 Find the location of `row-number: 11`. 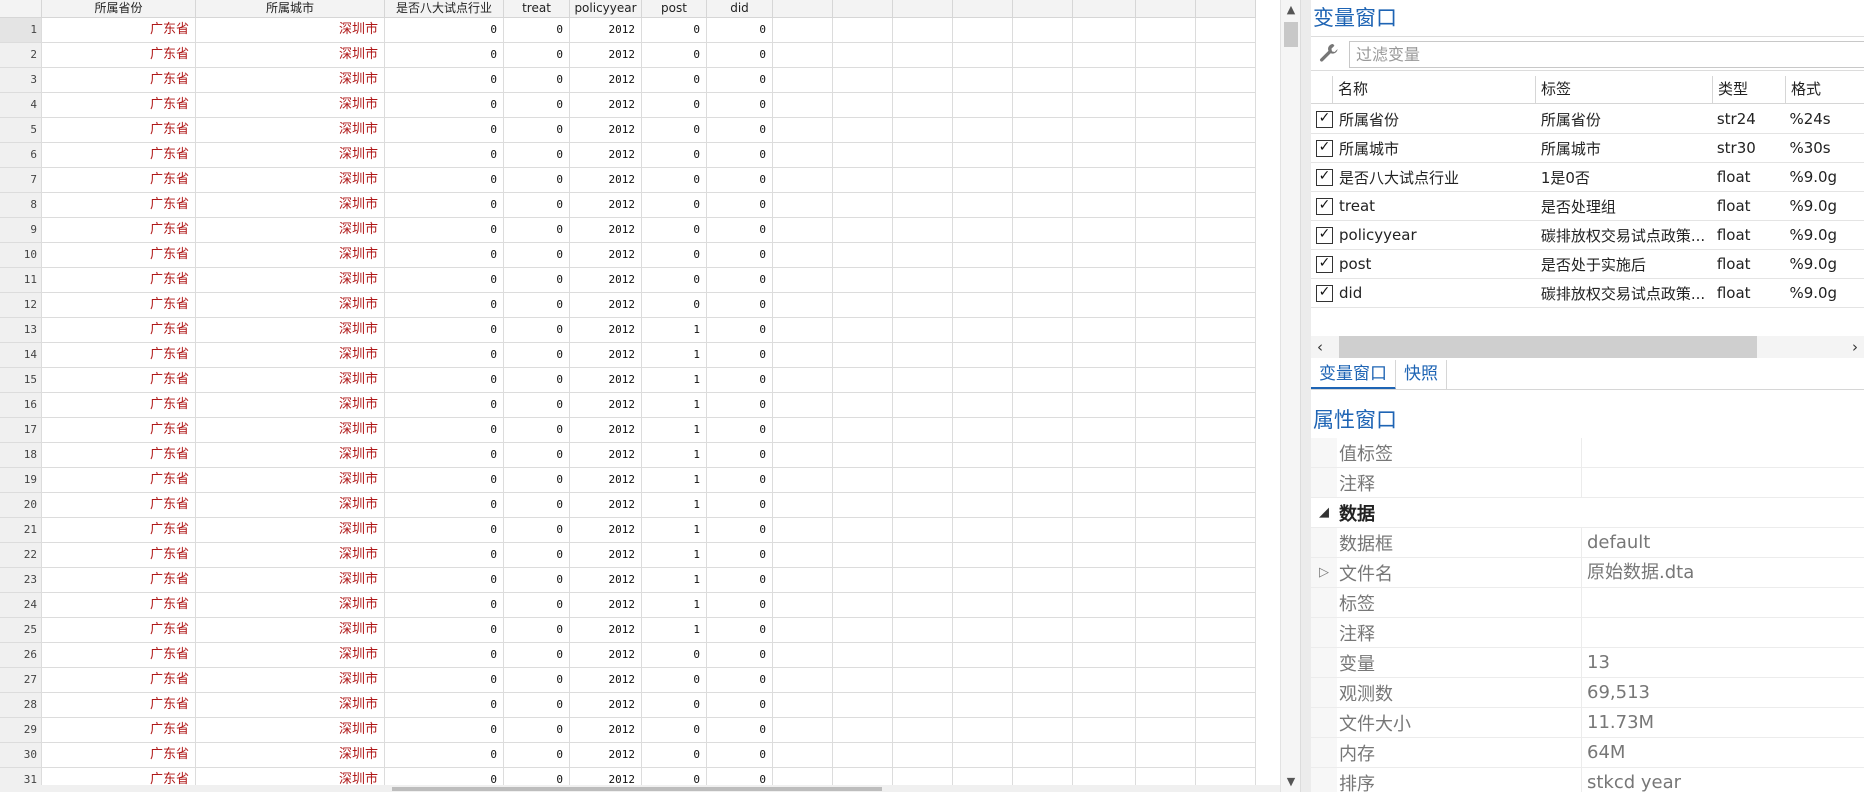

row-number: 11 is located at coordinates (21, 280).